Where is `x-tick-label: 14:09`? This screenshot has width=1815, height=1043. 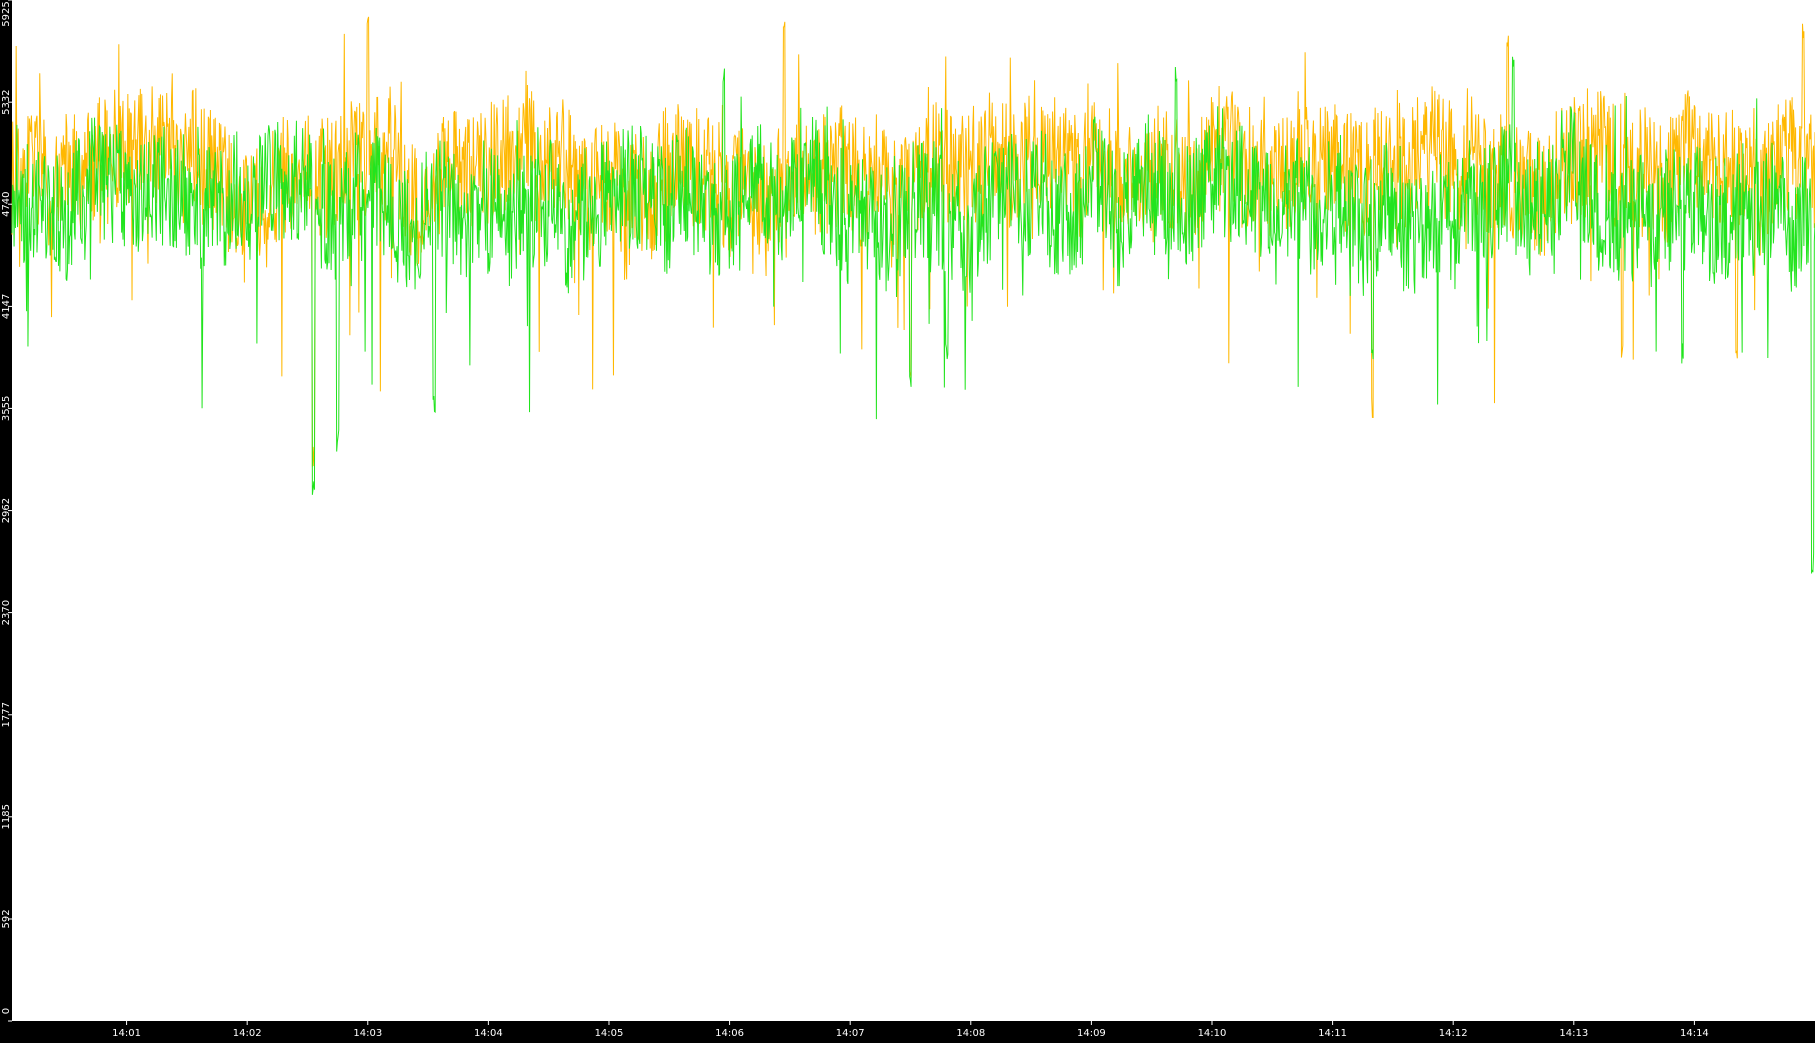
x-tick-label: 14:09 is located at coordinates (1091, 1033).